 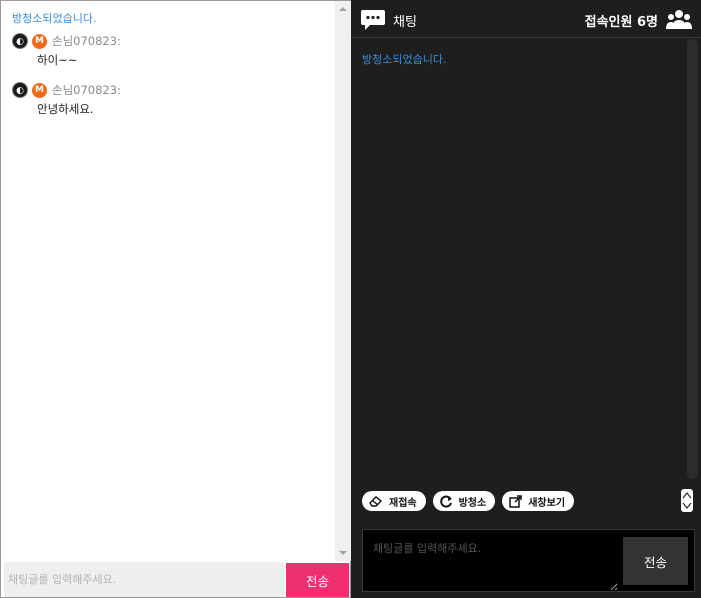 What do you see at coordinates (547, 503) in the screenshot?
I see `new-window-label: 새창보기` at bounding box center [547, 503].